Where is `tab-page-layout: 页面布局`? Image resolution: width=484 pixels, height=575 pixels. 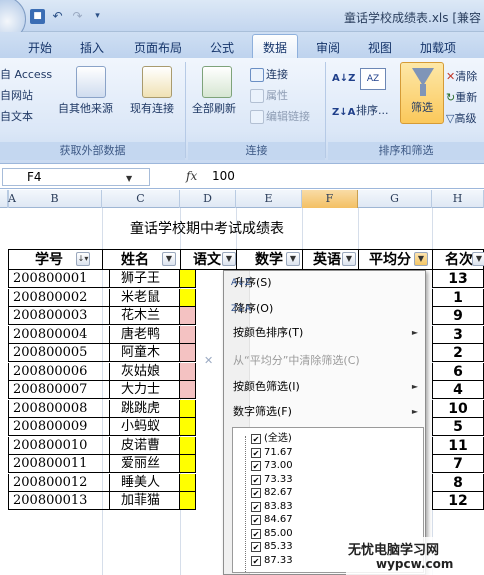
tab-page-layout: 页面布局 is located at coordinates (158, 47).